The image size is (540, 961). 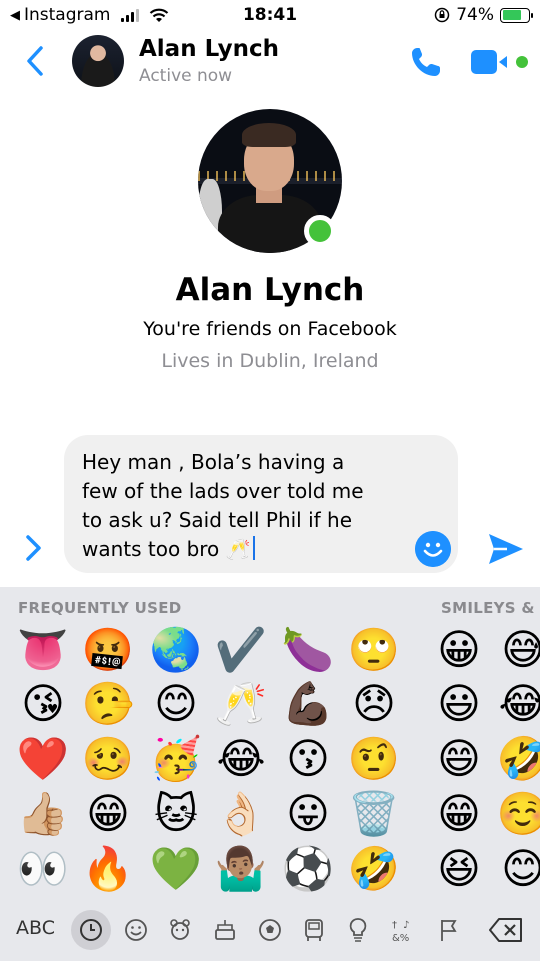 I want to click on backspace-icon, so click(x=506, y=930).